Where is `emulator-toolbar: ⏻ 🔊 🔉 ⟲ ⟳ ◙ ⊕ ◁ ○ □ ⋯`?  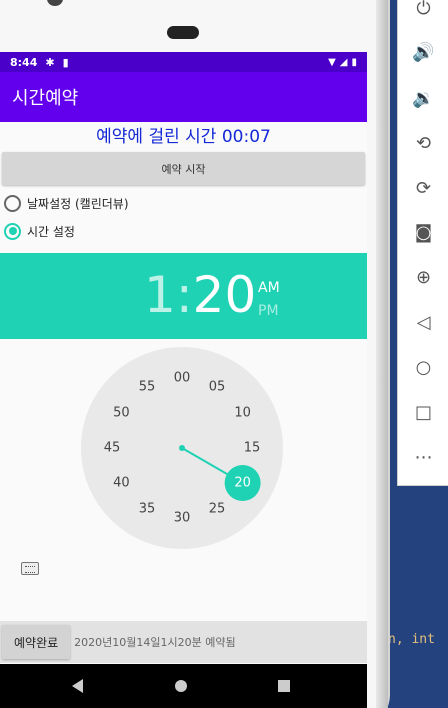
emulator-toolbar: ⏻ 🔊 🔉 ⟲ ⟳ ◙ ⊕ ◁ ○ □ ⋯ is located at coordinates (422, 243).